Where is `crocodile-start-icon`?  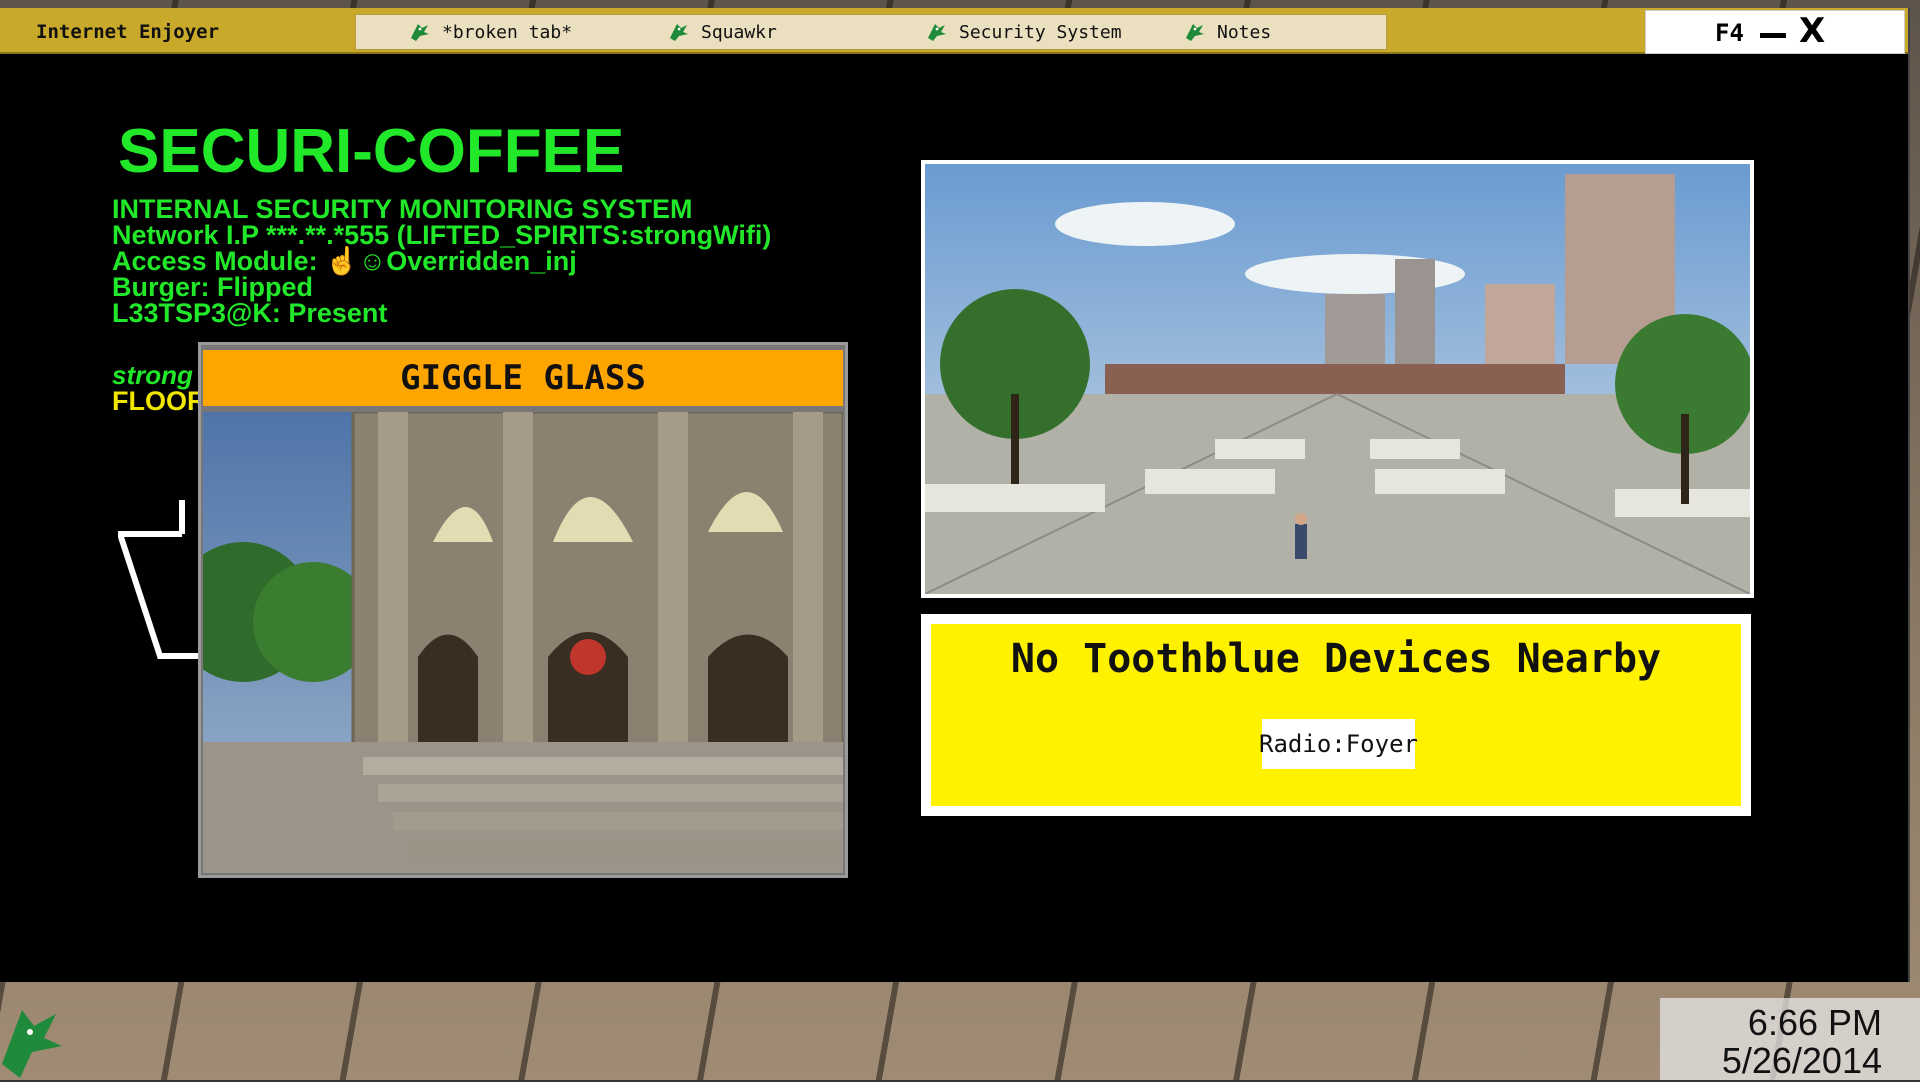
crocodile-start-icon is located at coordinates (32, 1042).